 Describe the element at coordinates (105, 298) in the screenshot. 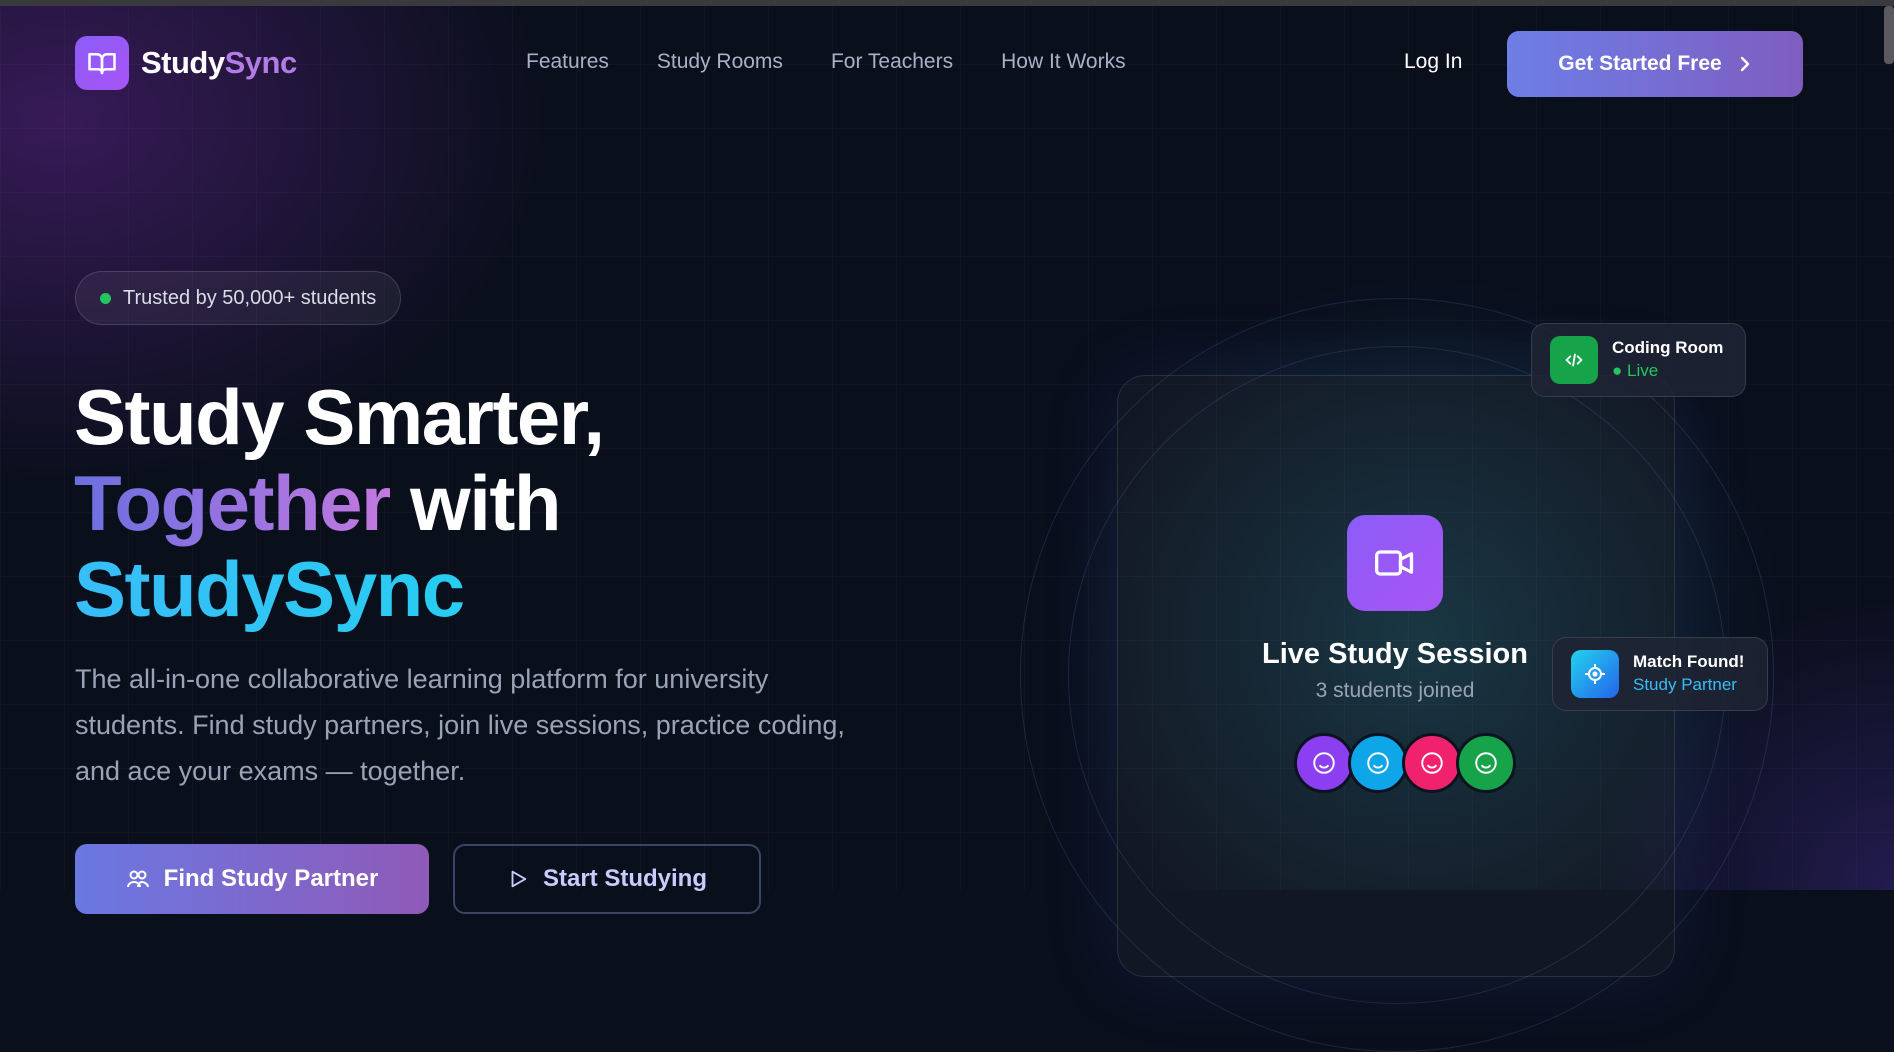

I see `status-dot-icon` at that location.